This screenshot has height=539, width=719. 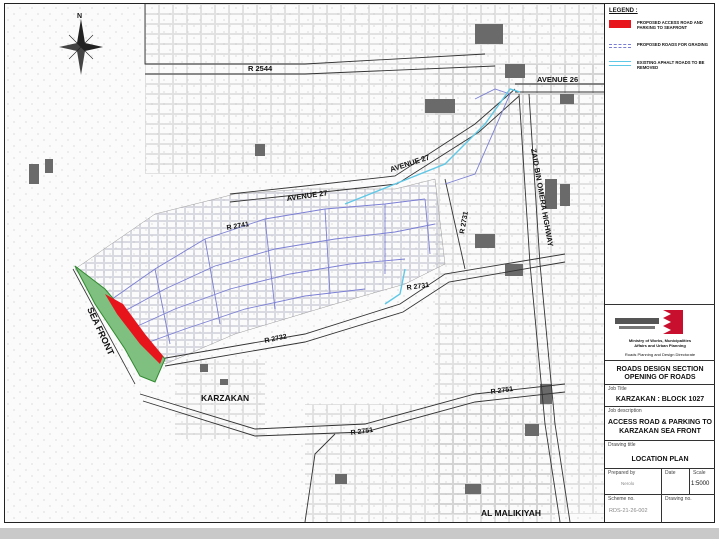 What do you see at coordinates (660, 508) in the screenshot?
I see `scheme-drawing-row: Scheme no. RDS-21-26-002 Drawing no.` at bounding box center [660, 508].